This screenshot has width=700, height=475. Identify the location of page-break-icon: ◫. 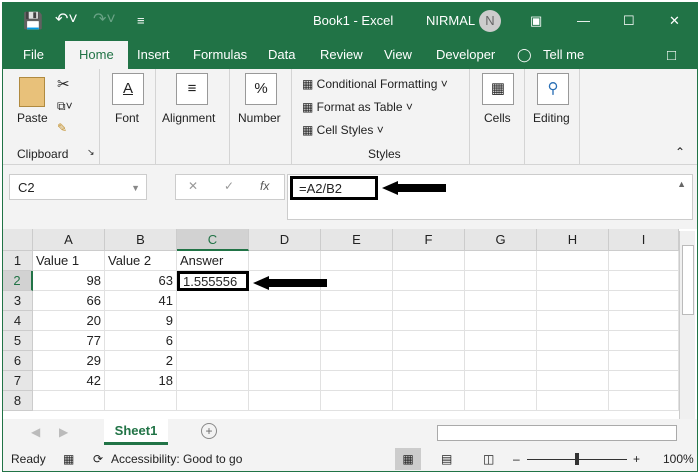
(488, 459).